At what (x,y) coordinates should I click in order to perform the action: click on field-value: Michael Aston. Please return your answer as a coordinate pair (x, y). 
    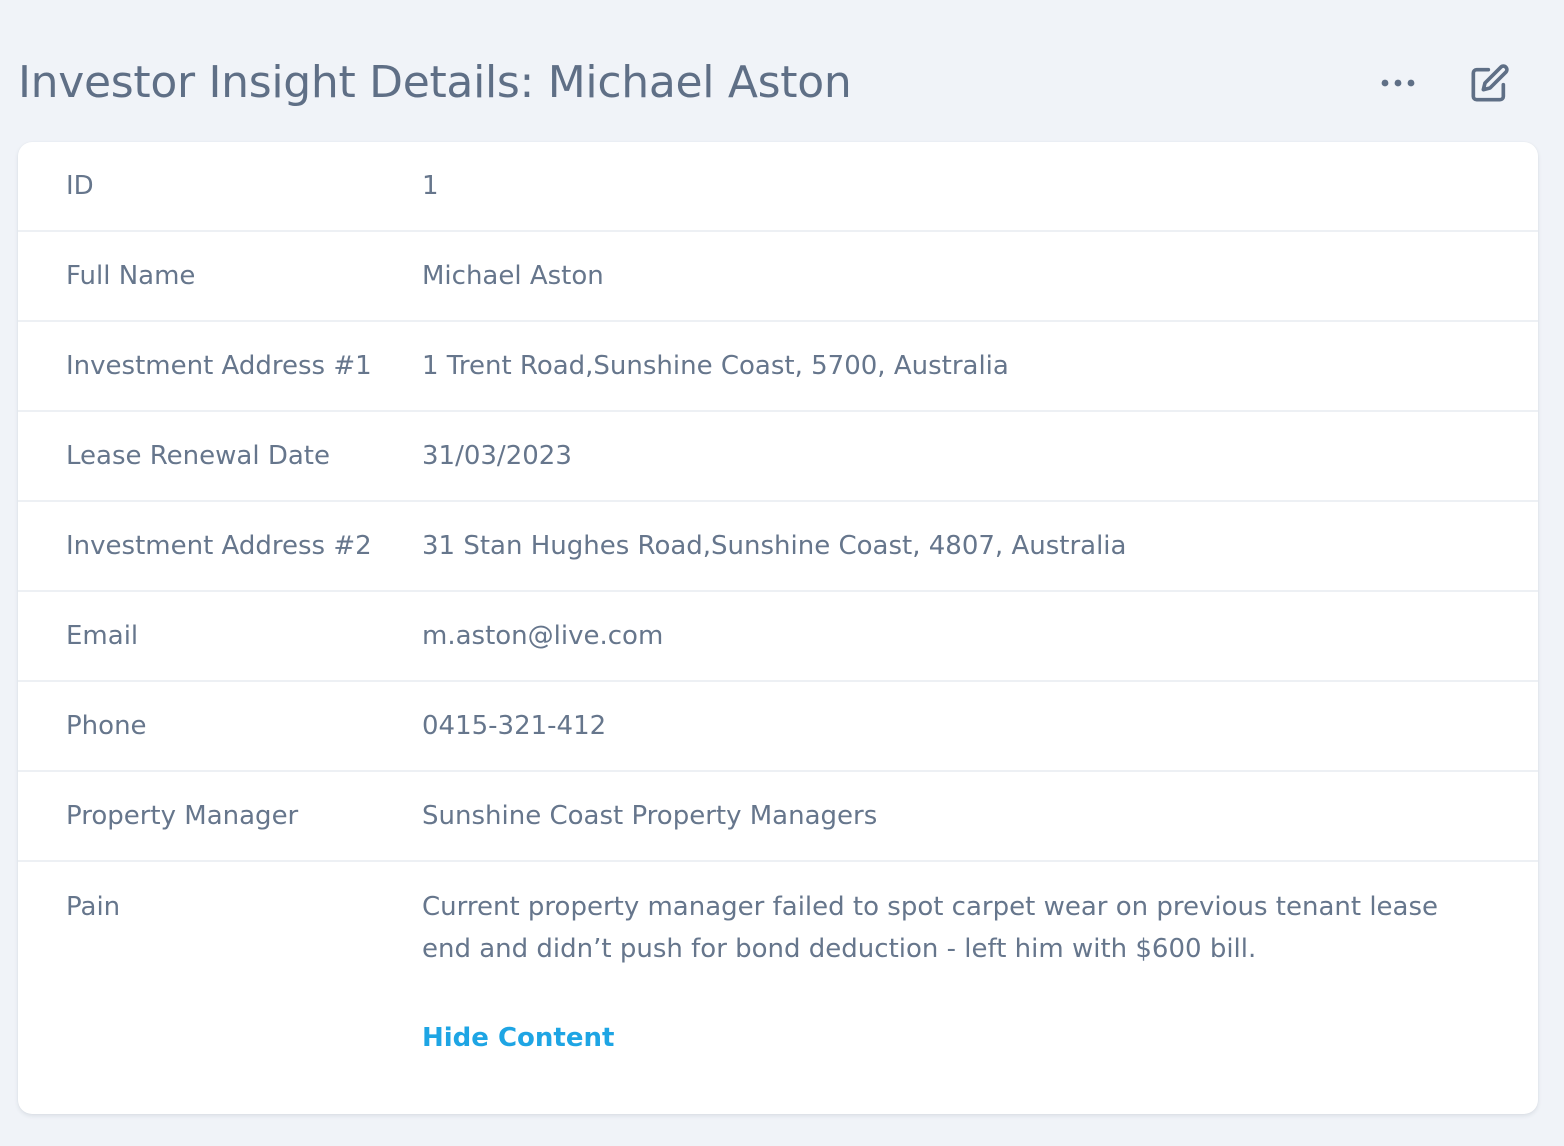
    Looking at the image, I should click on (513, 276).